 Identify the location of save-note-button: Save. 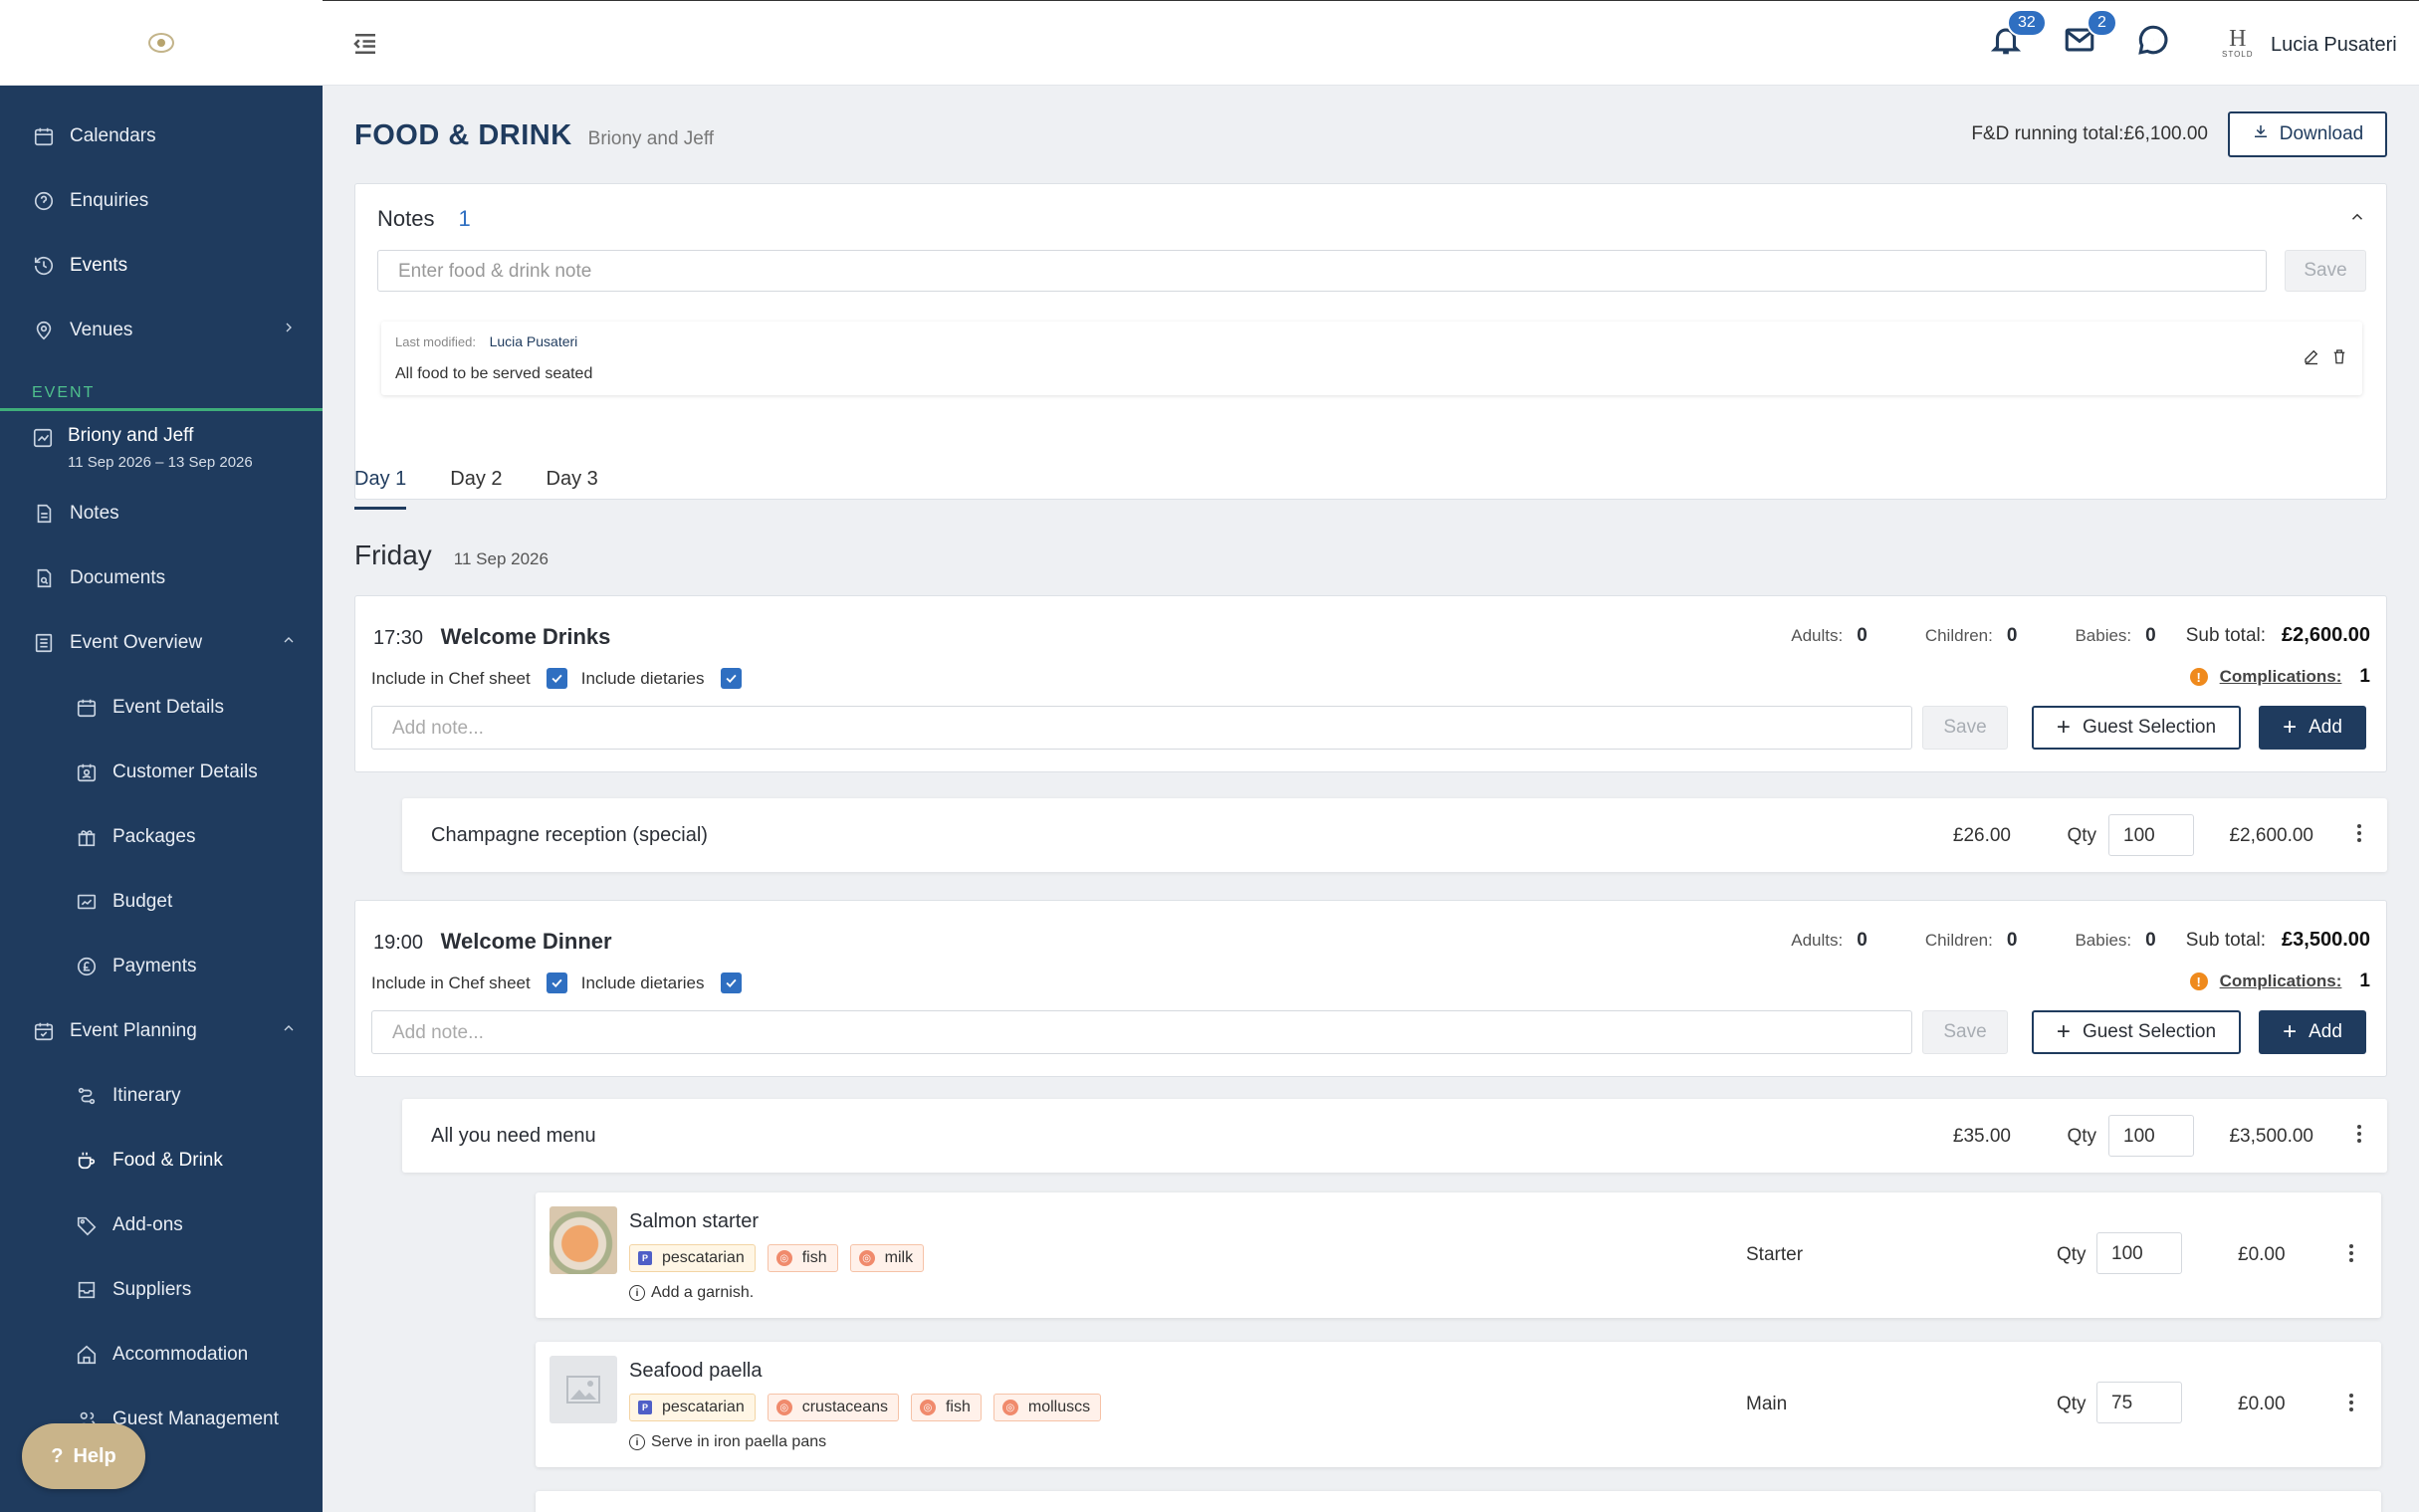
(2325, 271).